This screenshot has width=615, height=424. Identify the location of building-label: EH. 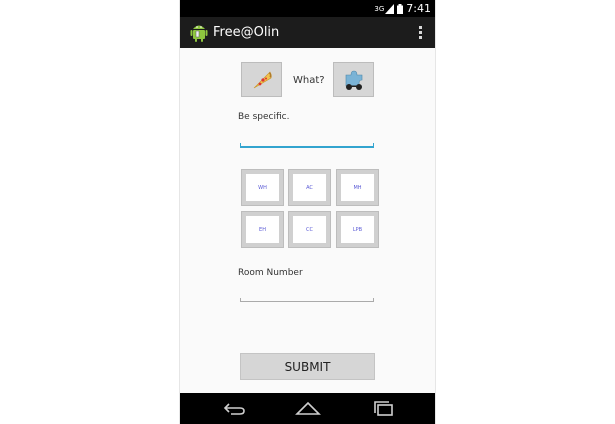
(262, 229).